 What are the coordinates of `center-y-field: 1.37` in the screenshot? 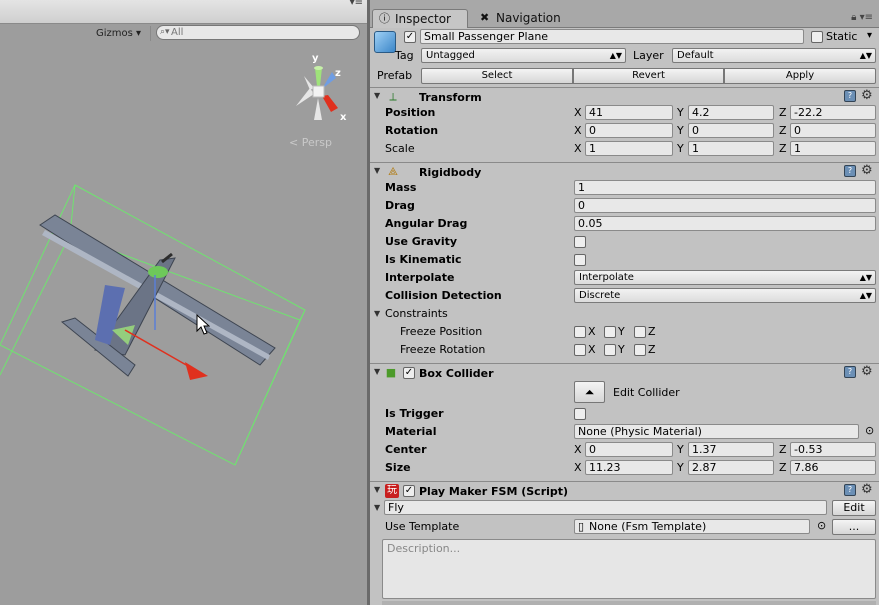 It's located at (731, 449).